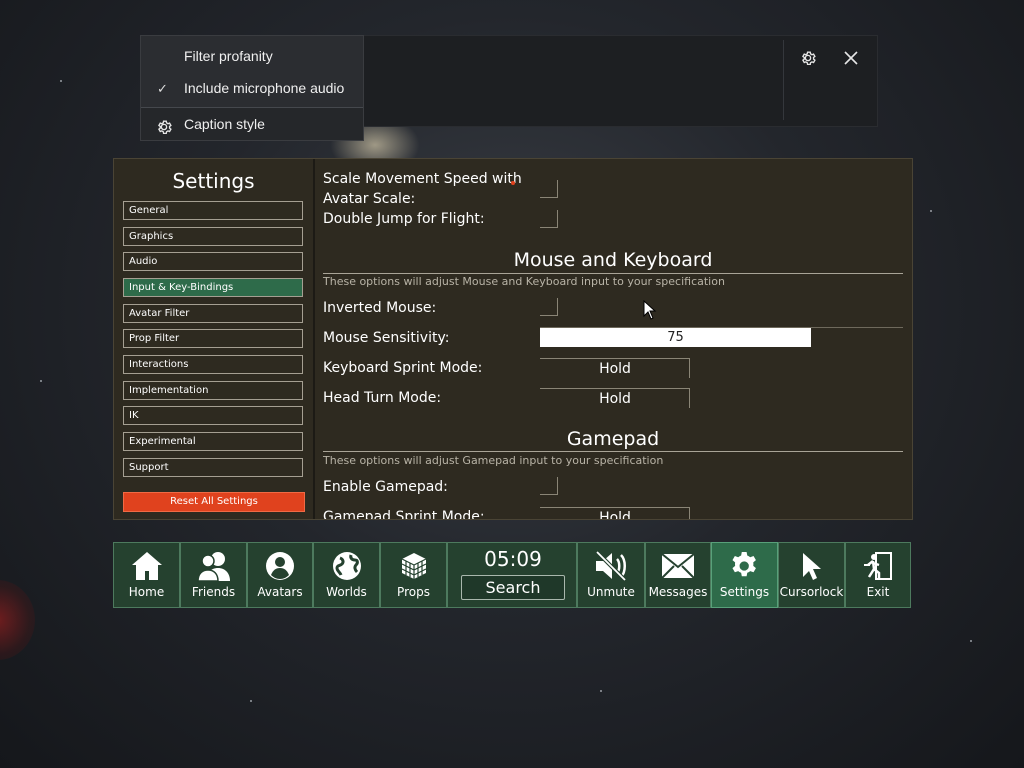 Image resolution: width=1024 pixels, height=768 pixels. I want to click on taskbar-messages-button: Messages, so click(678, 575).